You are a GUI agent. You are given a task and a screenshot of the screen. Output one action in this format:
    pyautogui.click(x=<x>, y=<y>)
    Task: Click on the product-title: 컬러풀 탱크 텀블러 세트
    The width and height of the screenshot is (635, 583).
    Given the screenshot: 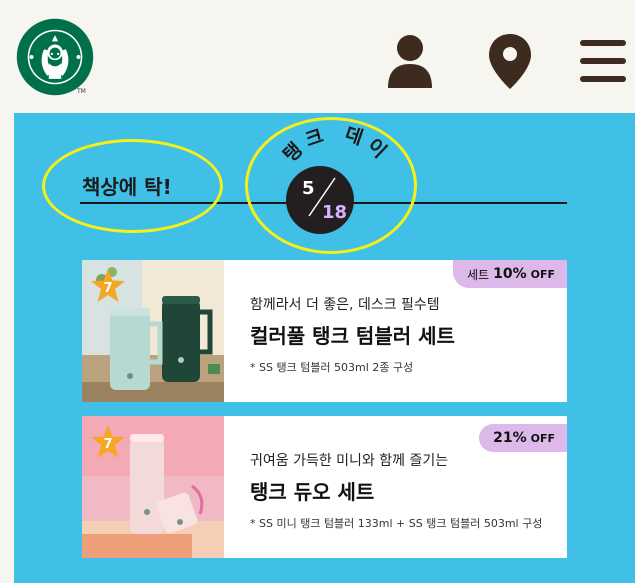 What is the action you would take?
    pyautogui.click(x=352, y=336)
    